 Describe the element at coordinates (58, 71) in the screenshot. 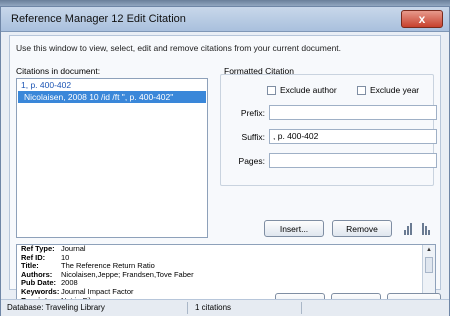

I see `citations-label: Citations in document:` at that location.